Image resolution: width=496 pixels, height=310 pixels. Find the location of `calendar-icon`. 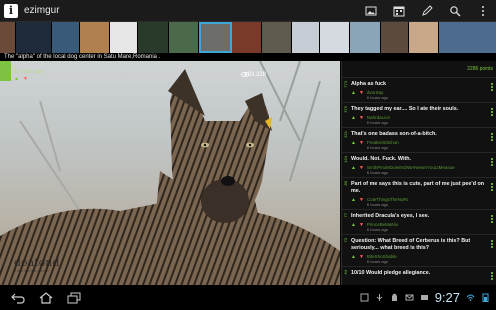

calendar-icon is located at coordinates (399, 11).